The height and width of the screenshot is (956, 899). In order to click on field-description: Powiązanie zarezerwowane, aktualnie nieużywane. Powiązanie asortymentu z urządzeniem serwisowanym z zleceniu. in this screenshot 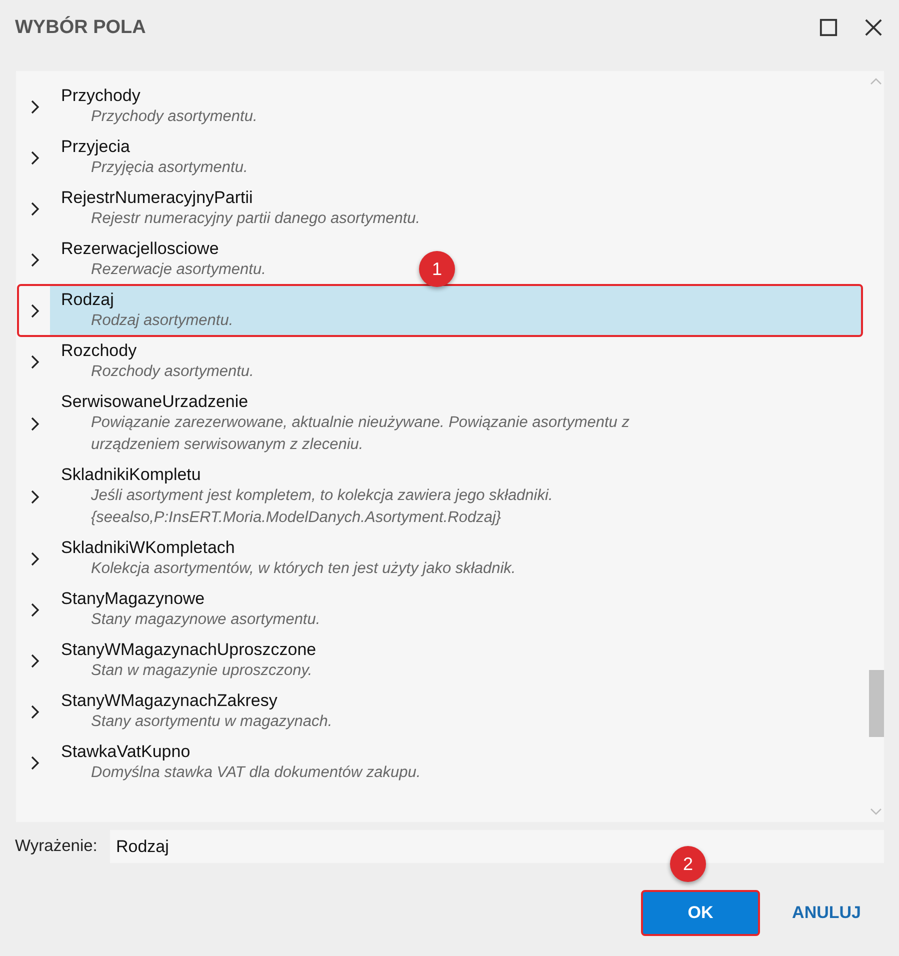, I will do `click(360, 433)`.